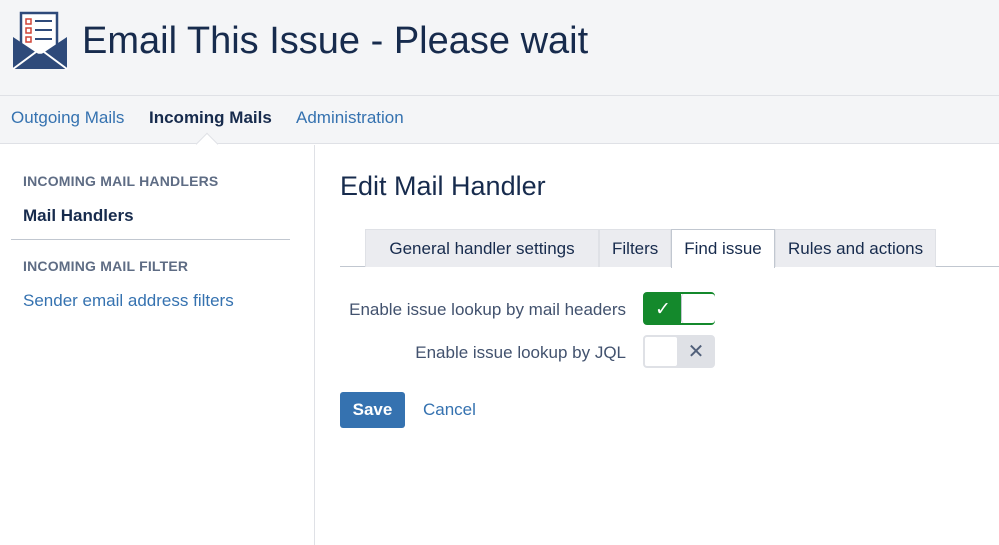 Image resolution: width=999 pixels, height=545 pixels. I want to click on mail-headers-lookup-label: Enable issue lookup by mail headers, so click(487, 309).